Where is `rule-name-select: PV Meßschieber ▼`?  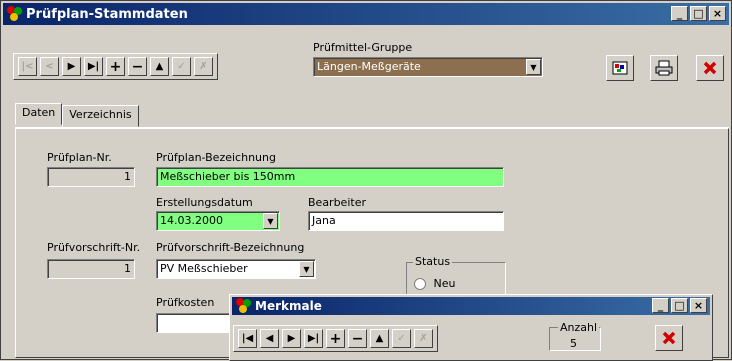
rule-name-select: PV Meßschieber ▼ is located at coordinates (236, 269).